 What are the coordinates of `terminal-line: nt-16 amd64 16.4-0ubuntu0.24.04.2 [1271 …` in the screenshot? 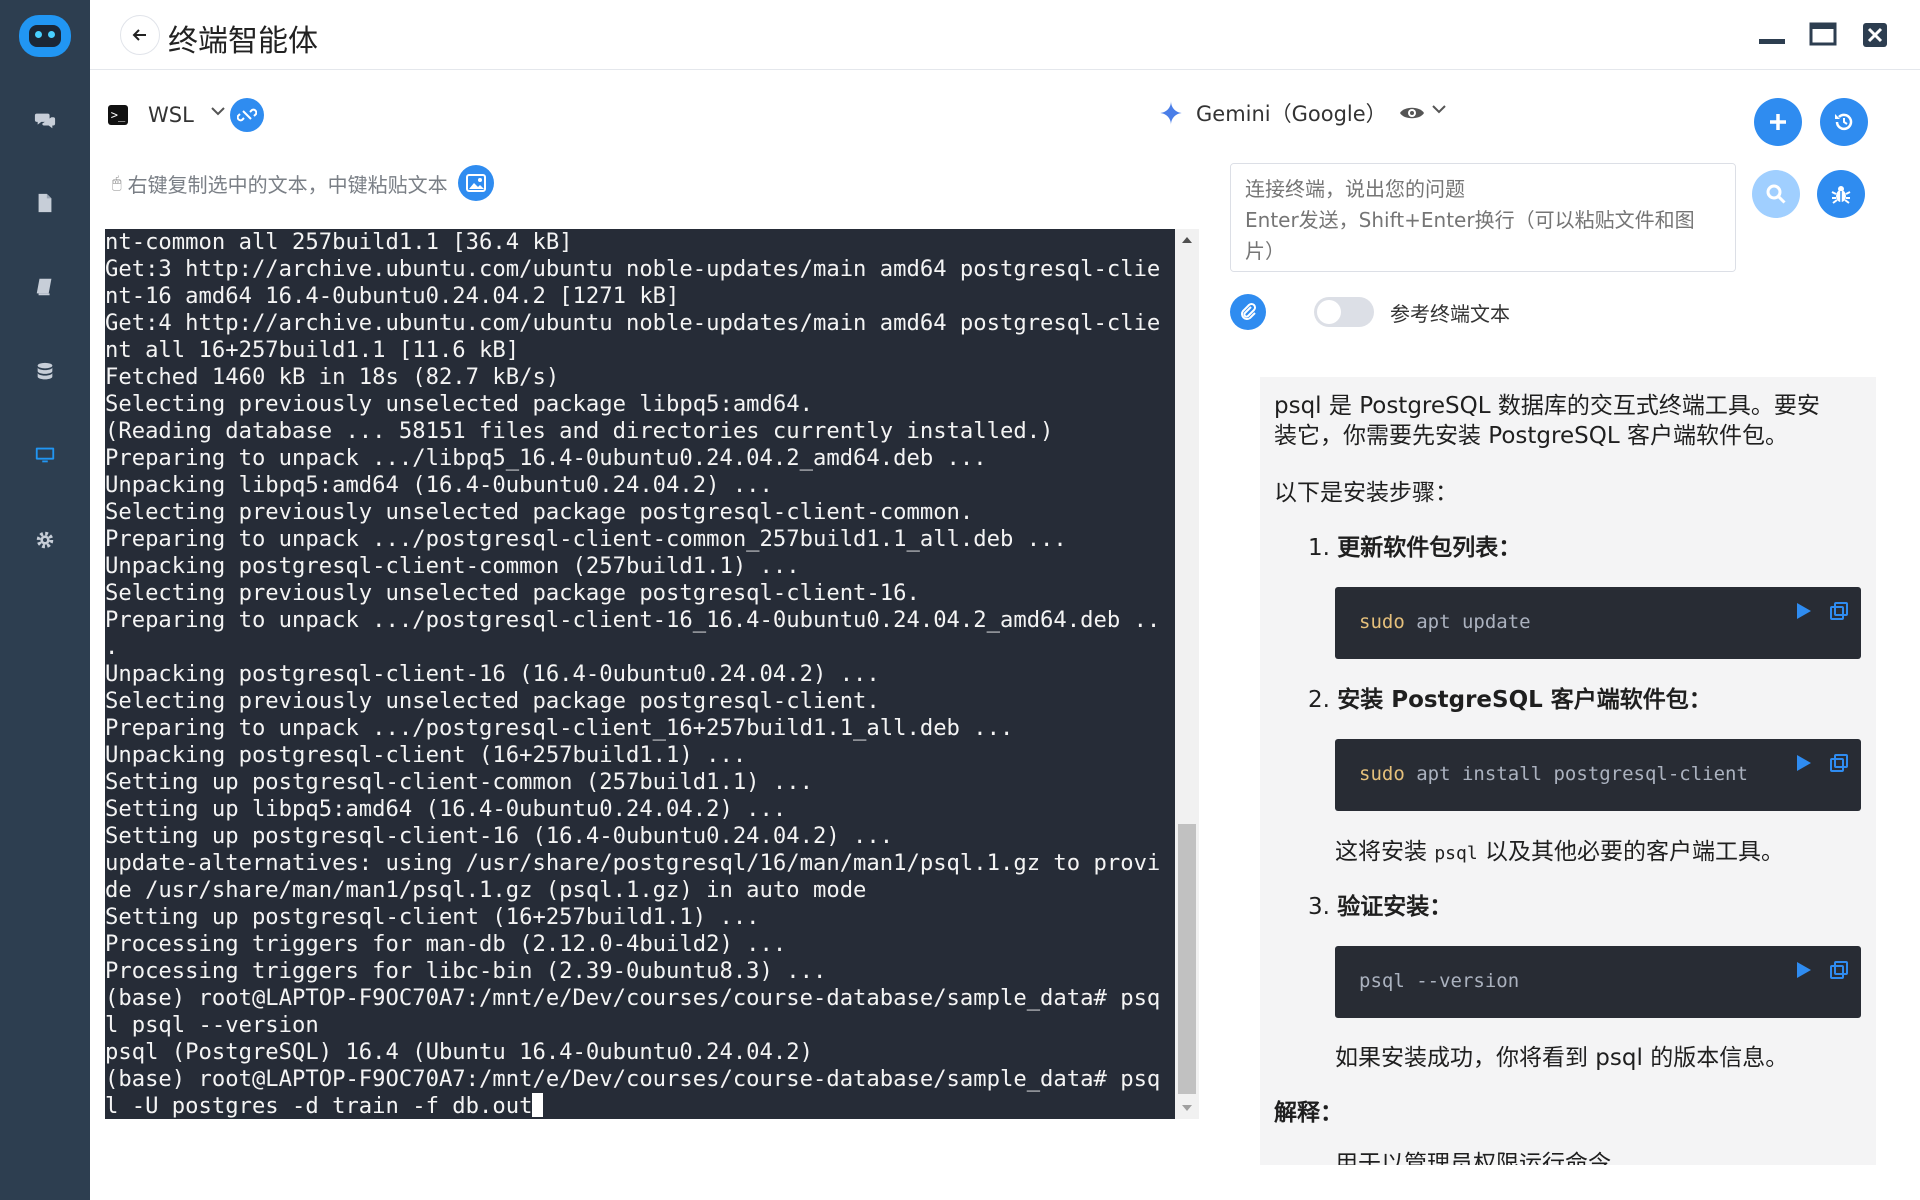 It's located at (392, 296).